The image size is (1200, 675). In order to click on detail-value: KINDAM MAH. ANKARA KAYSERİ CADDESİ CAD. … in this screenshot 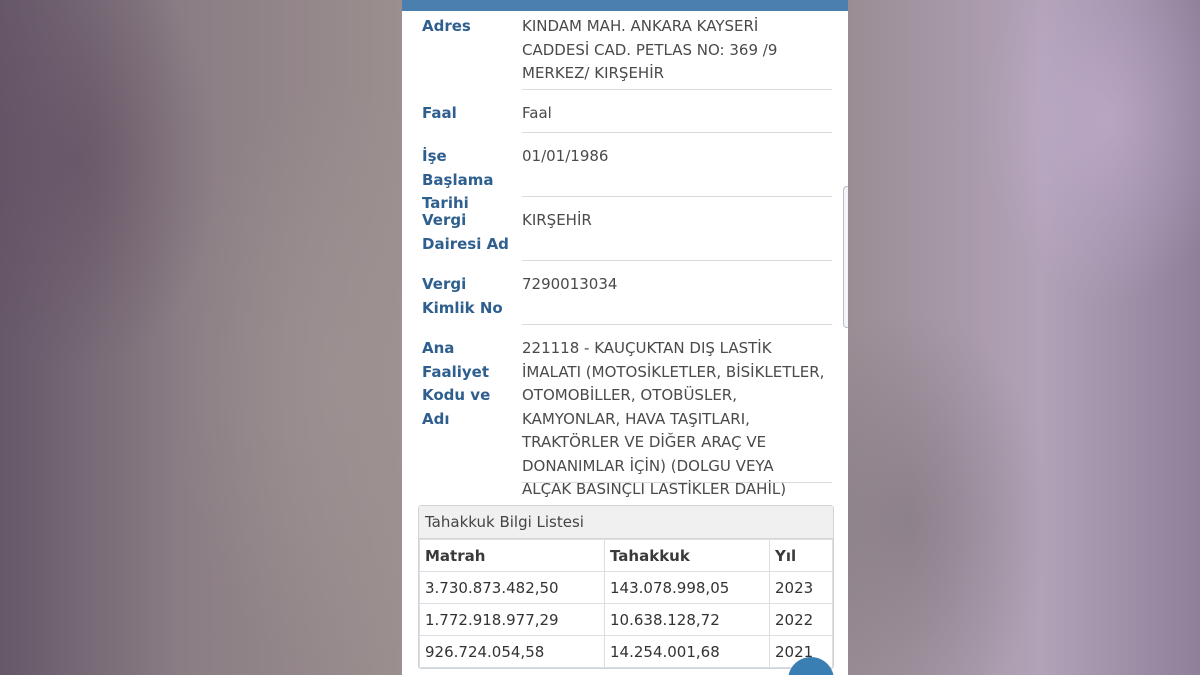, I will do `click(650, 49)`.